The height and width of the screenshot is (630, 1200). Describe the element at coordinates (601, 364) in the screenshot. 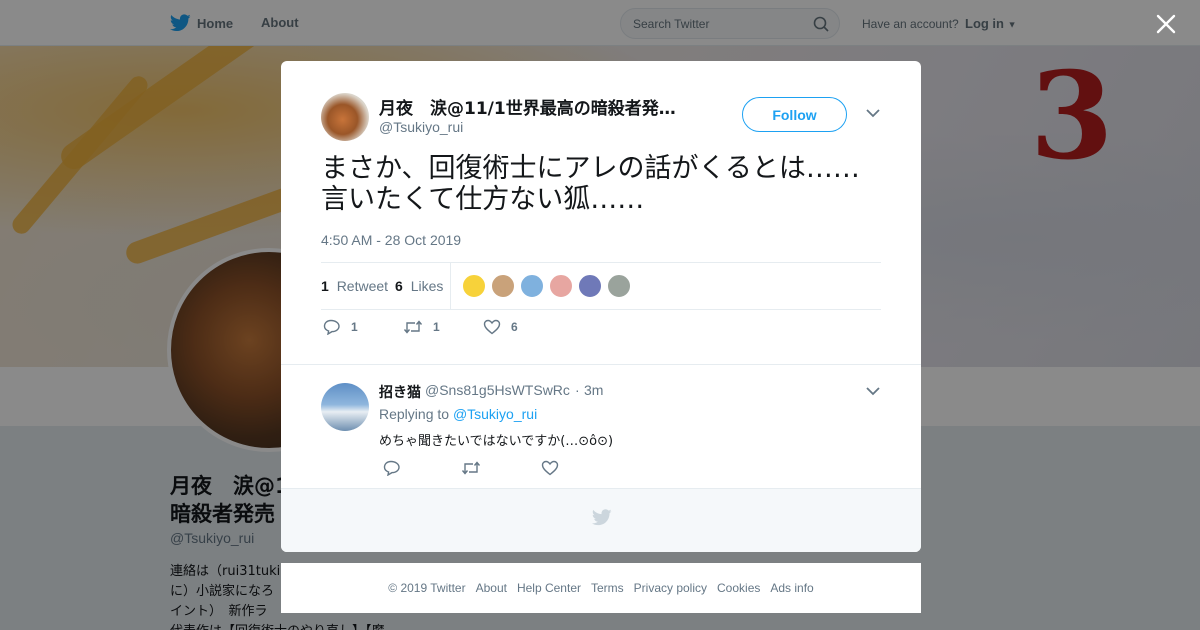

I see `divider` at that location.